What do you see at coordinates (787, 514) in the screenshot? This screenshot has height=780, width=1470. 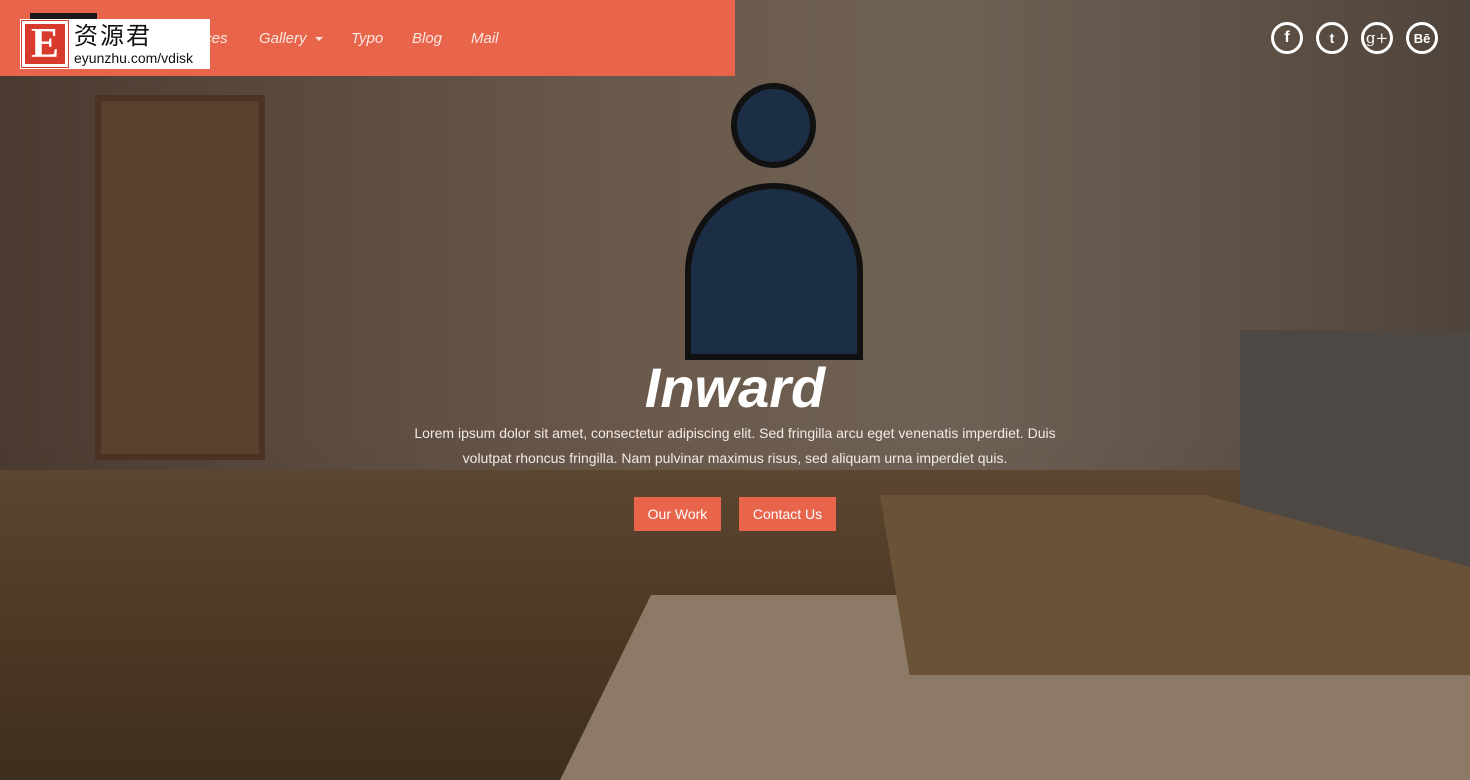 I see `contact-us-button: Contact Us` at bounding box center [787, 514].